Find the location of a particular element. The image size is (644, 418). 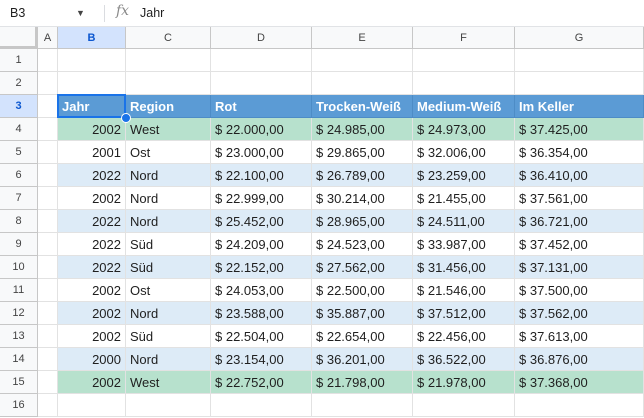

cell-a2 is located at coordinates (48, 83).